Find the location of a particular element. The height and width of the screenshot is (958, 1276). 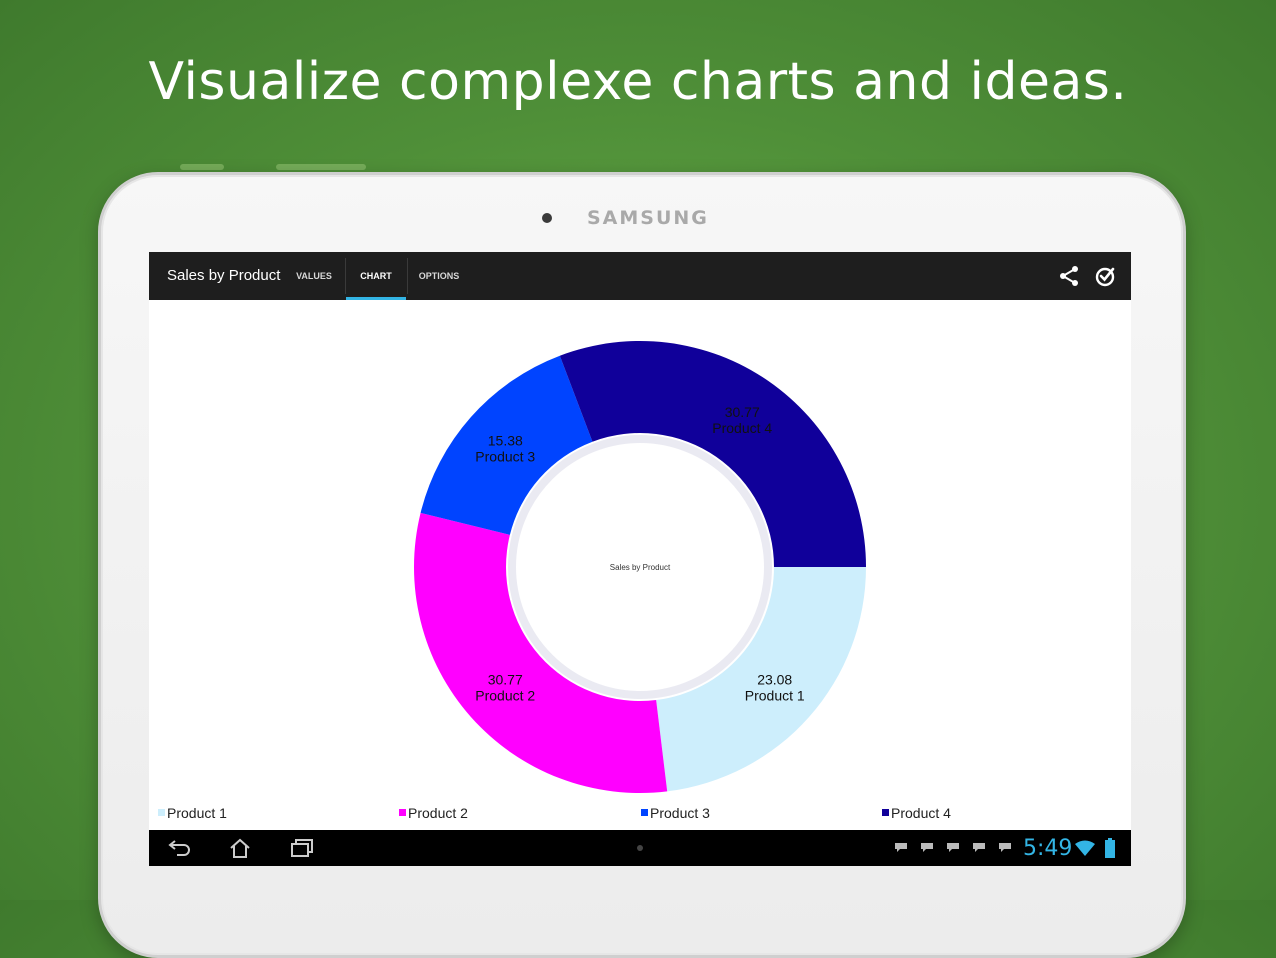

slice-name-label: Product 3 is located at coordinates (505, 457).